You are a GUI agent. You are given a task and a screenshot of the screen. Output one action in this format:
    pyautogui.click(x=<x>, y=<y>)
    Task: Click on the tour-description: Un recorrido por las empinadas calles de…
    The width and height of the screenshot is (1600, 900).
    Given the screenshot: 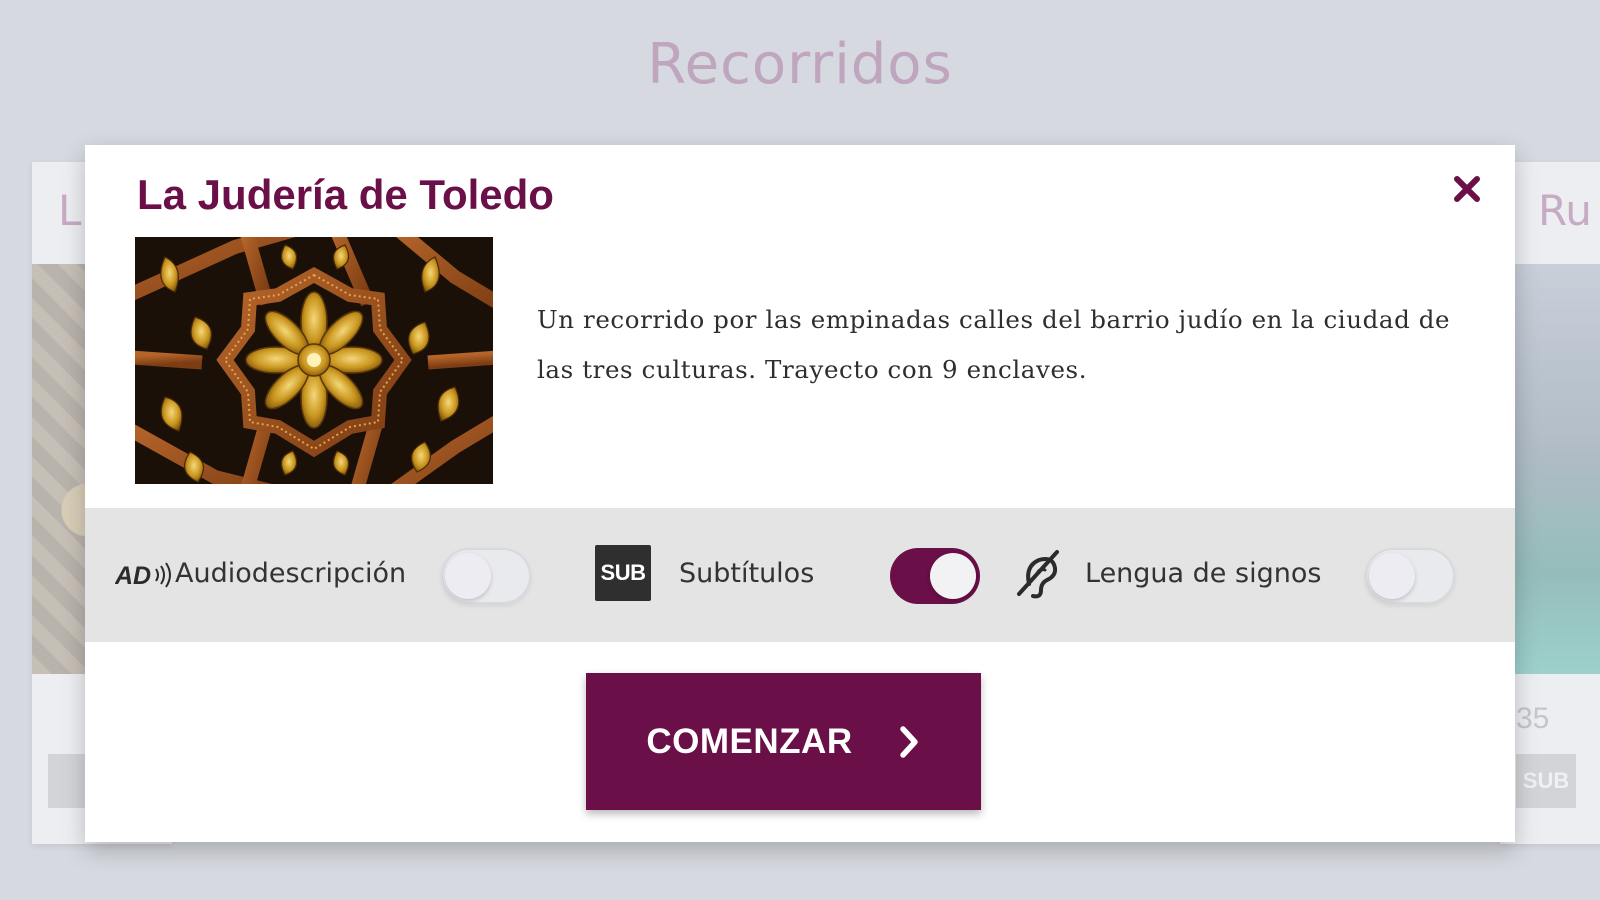 What is the action you would take?
    pyautogui.click(x=994, y=344)
    